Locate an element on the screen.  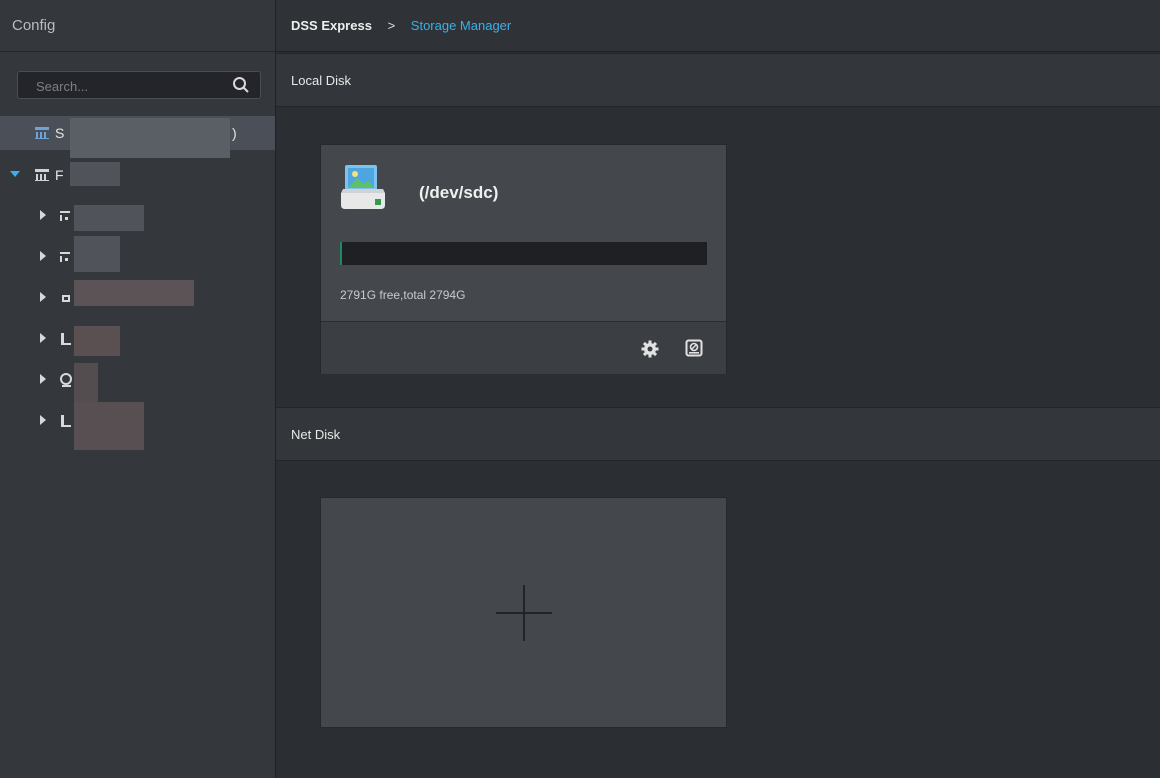
disk-free-text: 2791G free,total 2794G is located at coordinates (403, 295).